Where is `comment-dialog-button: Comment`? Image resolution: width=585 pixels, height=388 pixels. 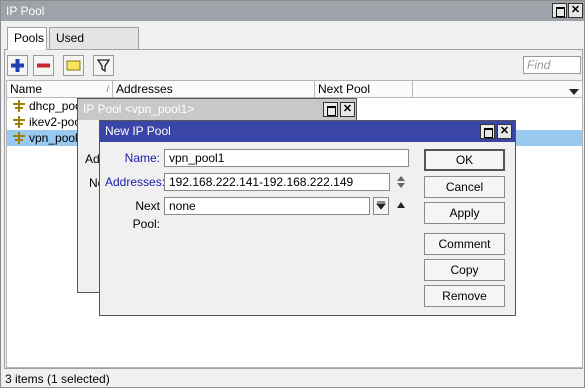
comment-dialog-button: Comment is located at coordinates (464, 244).